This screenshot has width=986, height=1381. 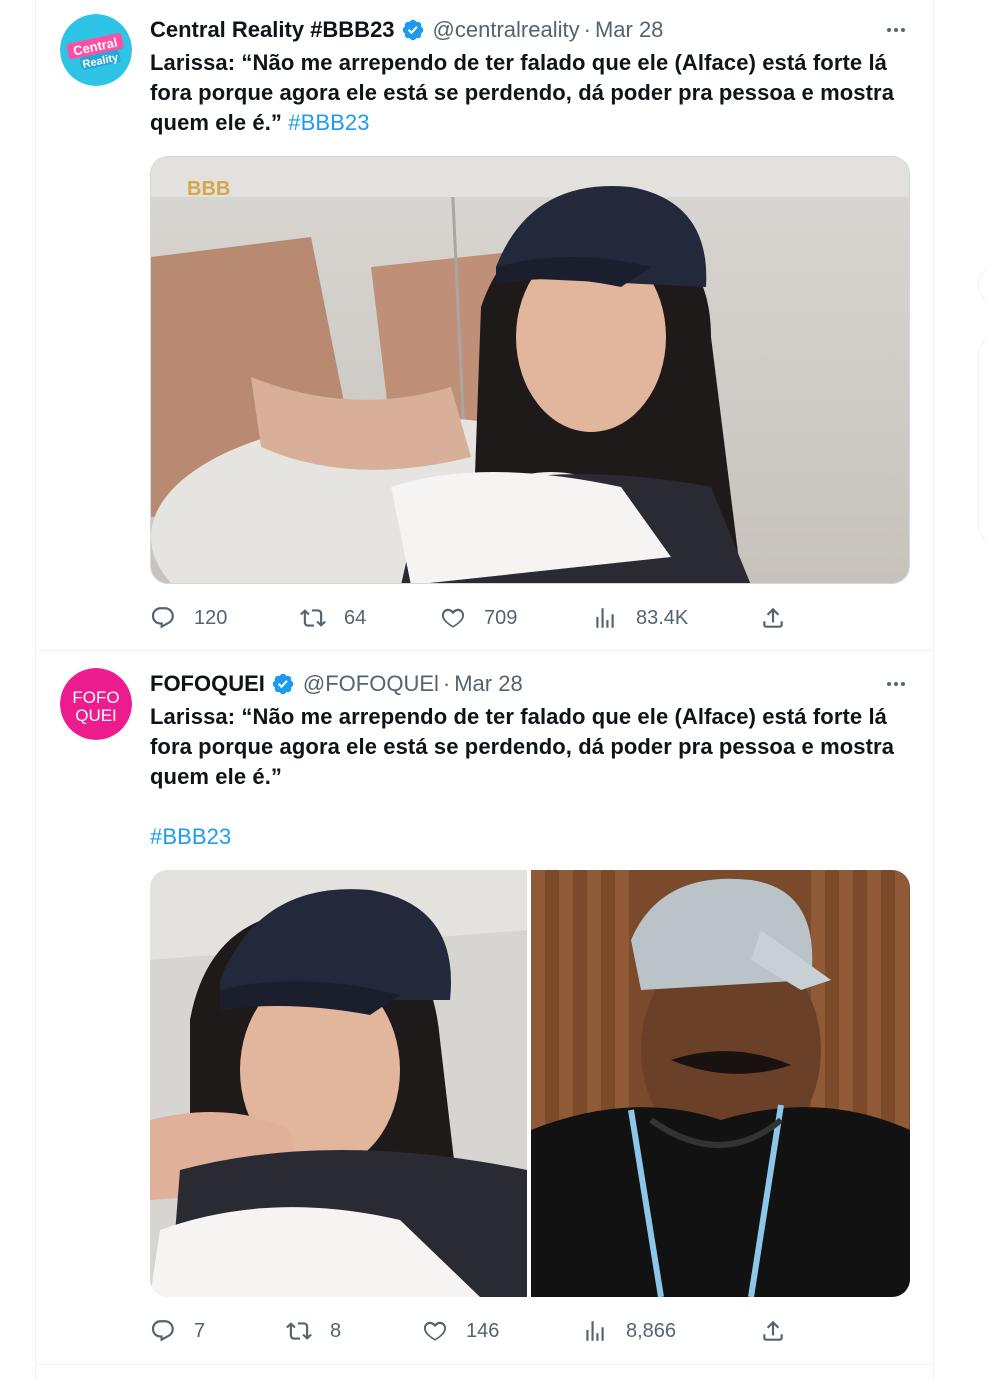 I want to click on tweet-header: FOFOQUEI @FOFOQUEl · Mar 28, so click(x=336, y=684).